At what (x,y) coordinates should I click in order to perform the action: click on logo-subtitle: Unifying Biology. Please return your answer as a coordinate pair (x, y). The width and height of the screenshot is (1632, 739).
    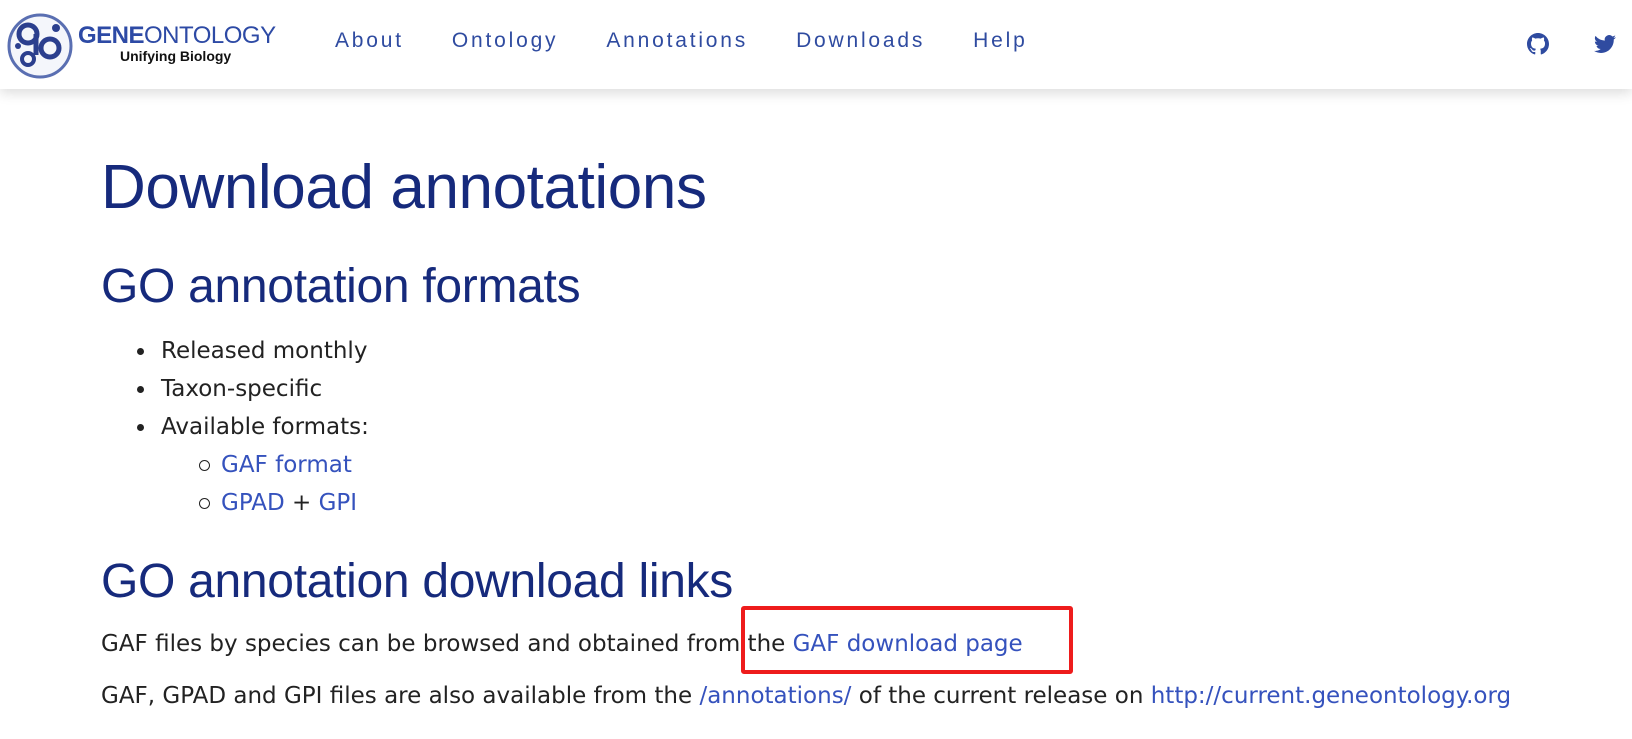
    Looking at the image, I should click on (176, 56).